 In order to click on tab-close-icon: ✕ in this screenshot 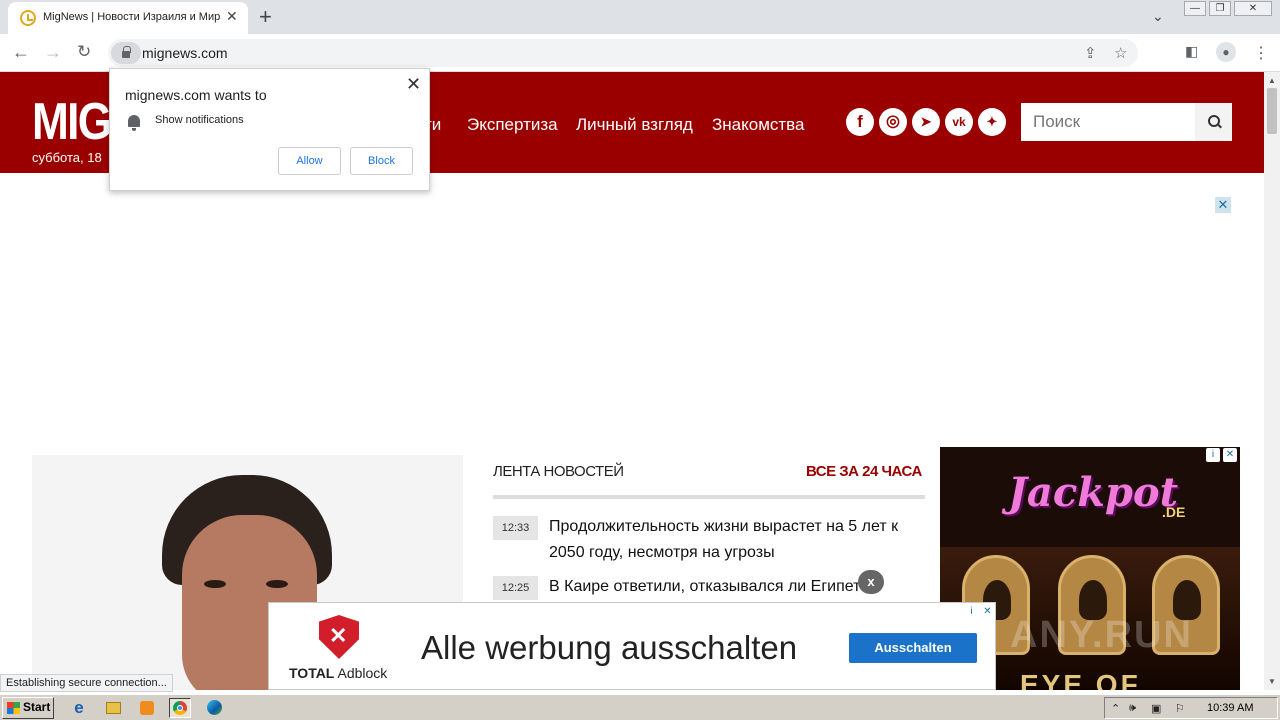, I will do `click(232, 16)`.